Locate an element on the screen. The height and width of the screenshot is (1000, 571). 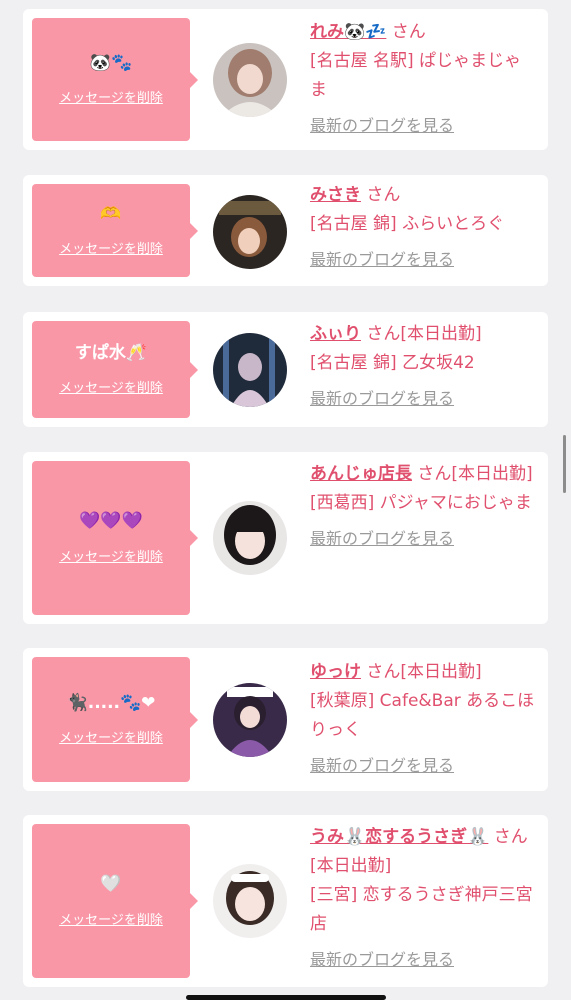
message-bubble: 🤍 メッセージを削除 is located at coordinates (115, 901).